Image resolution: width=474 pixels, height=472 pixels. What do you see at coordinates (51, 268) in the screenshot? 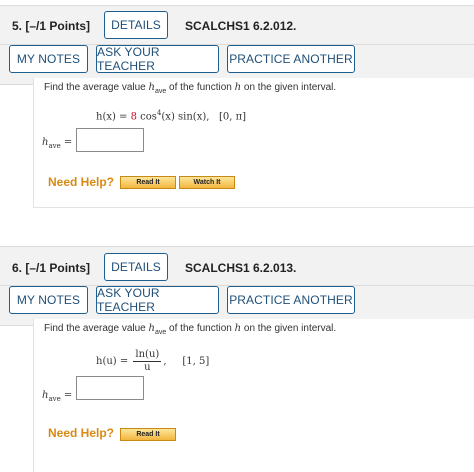
I see `problem-number: 6. [–/1 Points]` at bounding box center [51, 268].